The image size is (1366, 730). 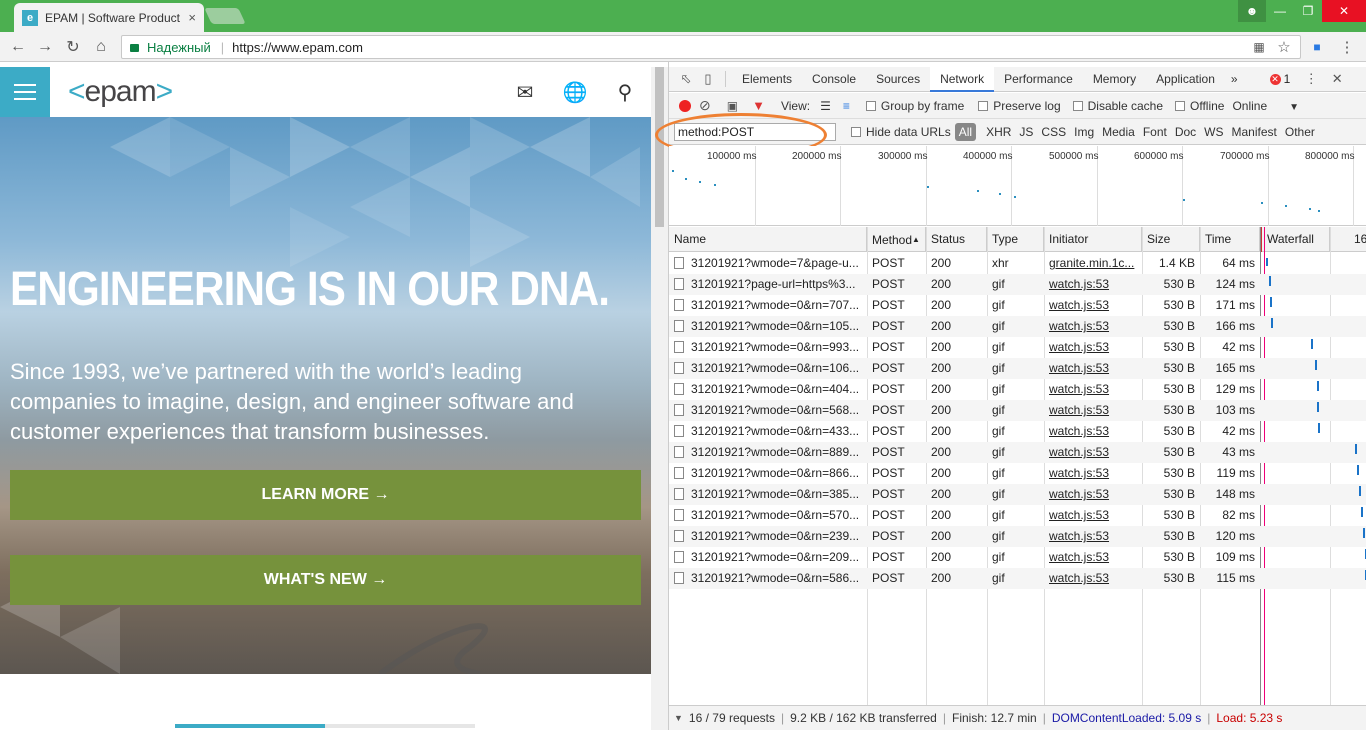 I want to click on group-by-frame-checkbox: Group by frame, so click(x=914, y=106).